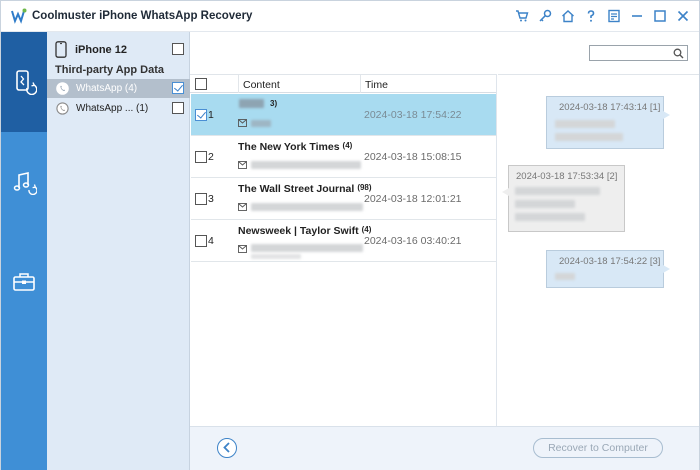 The width and height of the screenshot is (700, 470). What do you see at coordinates (364, 187) in the screenshot?
I see `row-message-count: (98)` at bounding box center [364, 187].